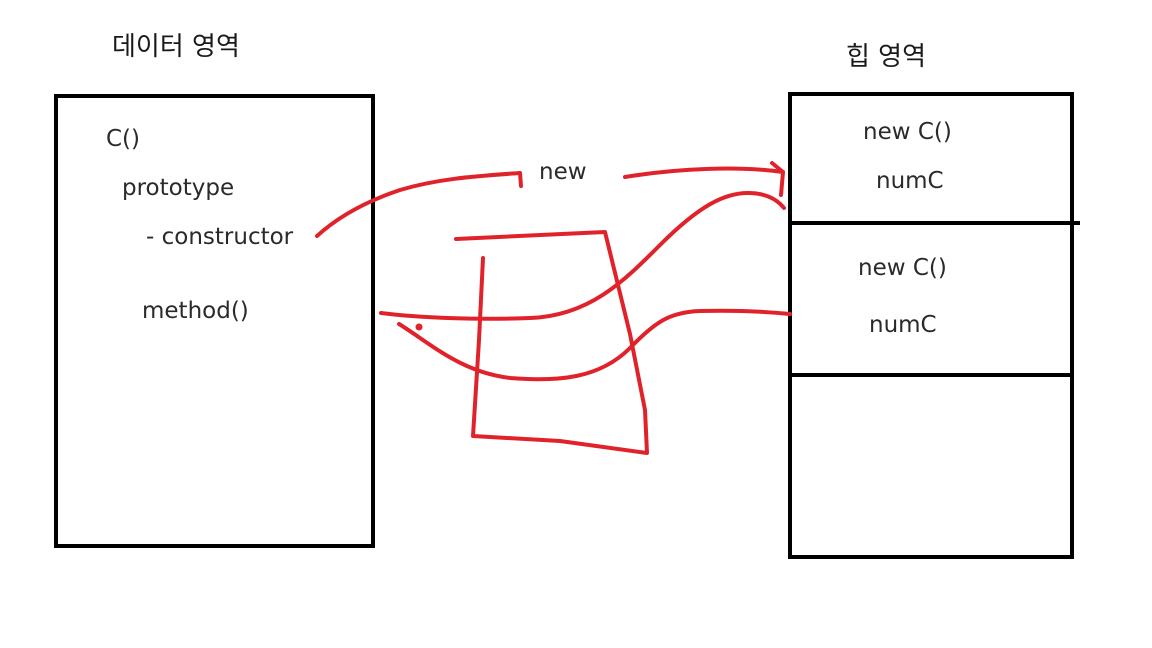 The width and height of the screenshot is (1152, 648). I want to click on marker-left-stroke, so click(551, 342).